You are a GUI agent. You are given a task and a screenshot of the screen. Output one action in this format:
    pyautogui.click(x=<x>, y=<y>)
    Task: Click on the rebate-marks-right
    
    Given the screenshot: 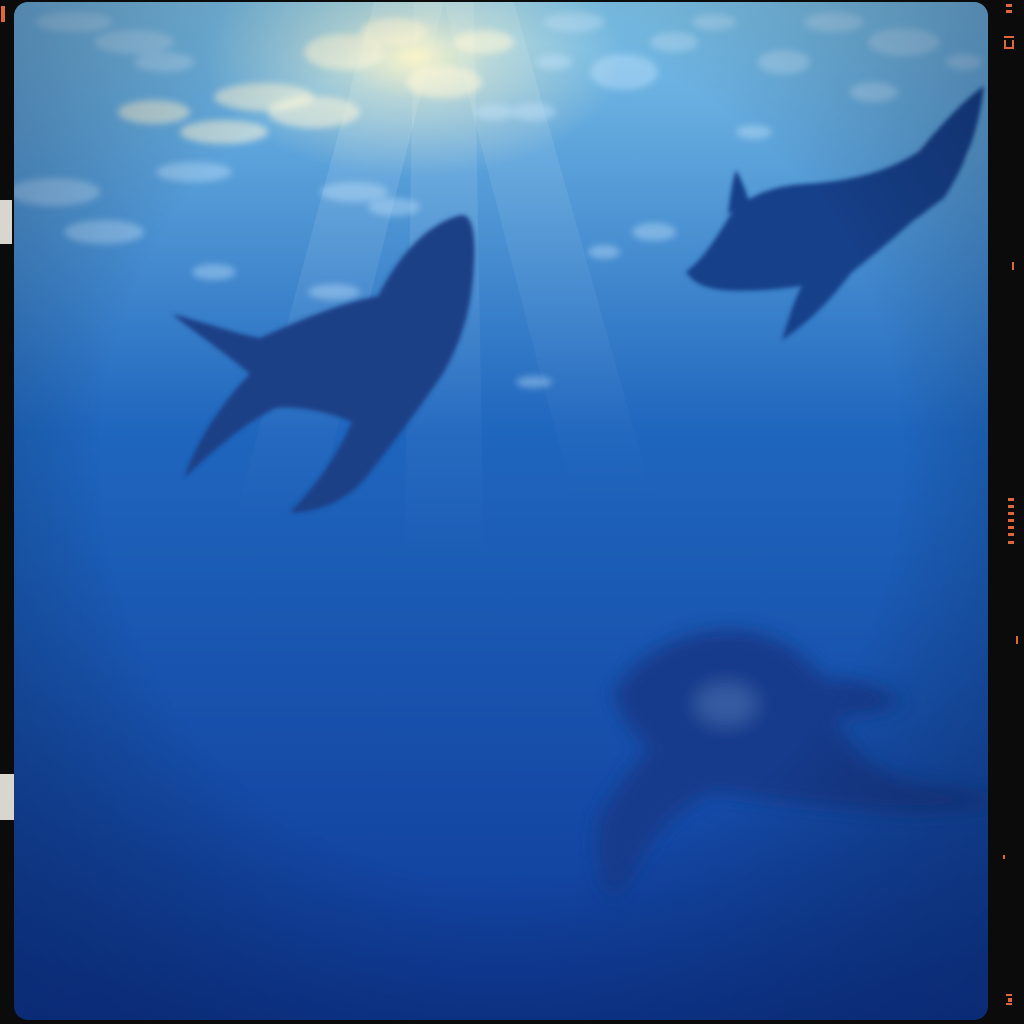 What is the action you would take?
    pyautogui.click(x=1009, y=504)
    